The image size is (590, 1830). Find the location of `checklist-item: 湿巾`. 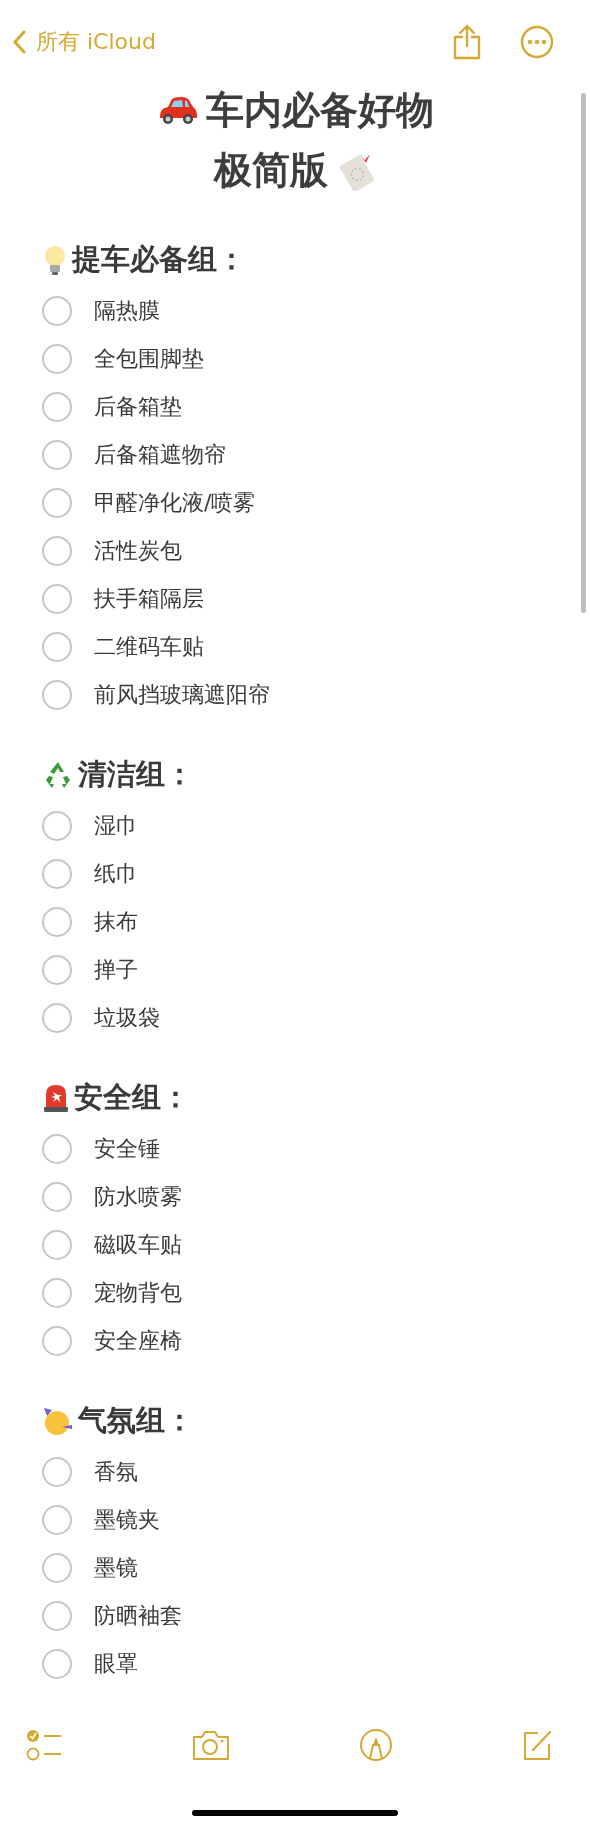

checklist-item: 湿巾 is located at coordinates (116, 826).